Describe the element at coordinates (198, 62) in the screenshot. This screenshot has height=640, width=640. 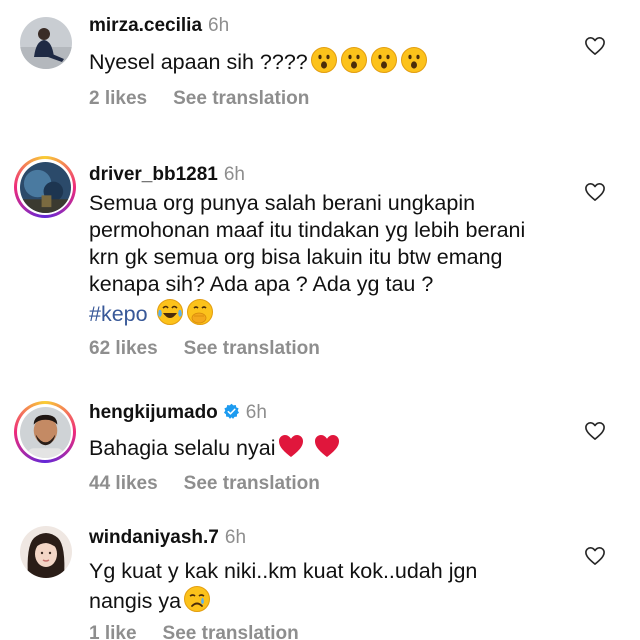
I see `comment-text: Nyesel apaan sih ????` at that location.